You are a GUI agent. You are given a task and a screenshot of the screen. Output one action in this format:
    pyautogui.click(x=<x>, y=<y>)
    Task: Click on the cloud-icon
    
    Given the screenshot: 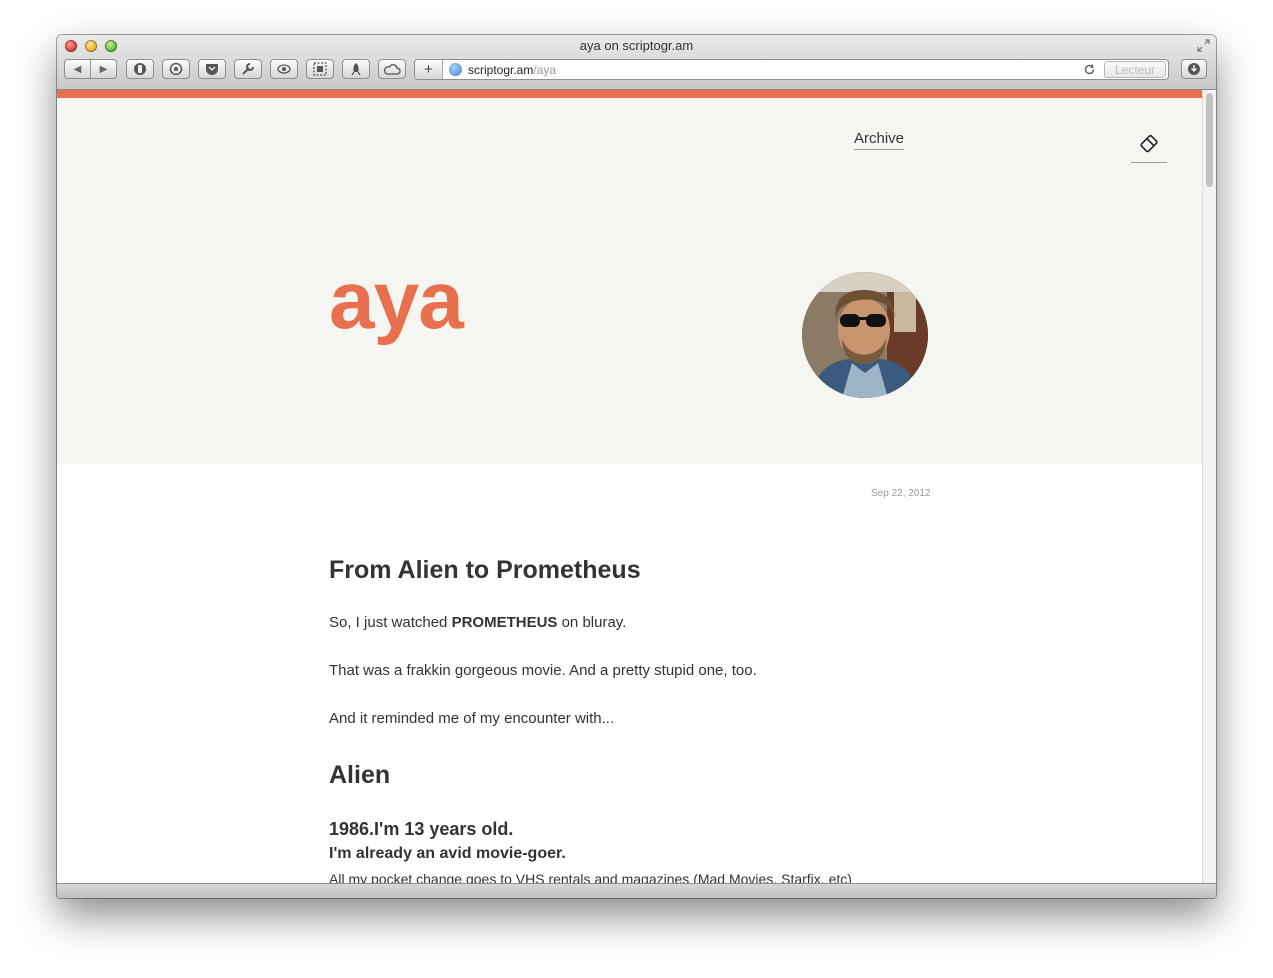 What is the action you would take?
    pyautogui.click(x=392, y=69)
    